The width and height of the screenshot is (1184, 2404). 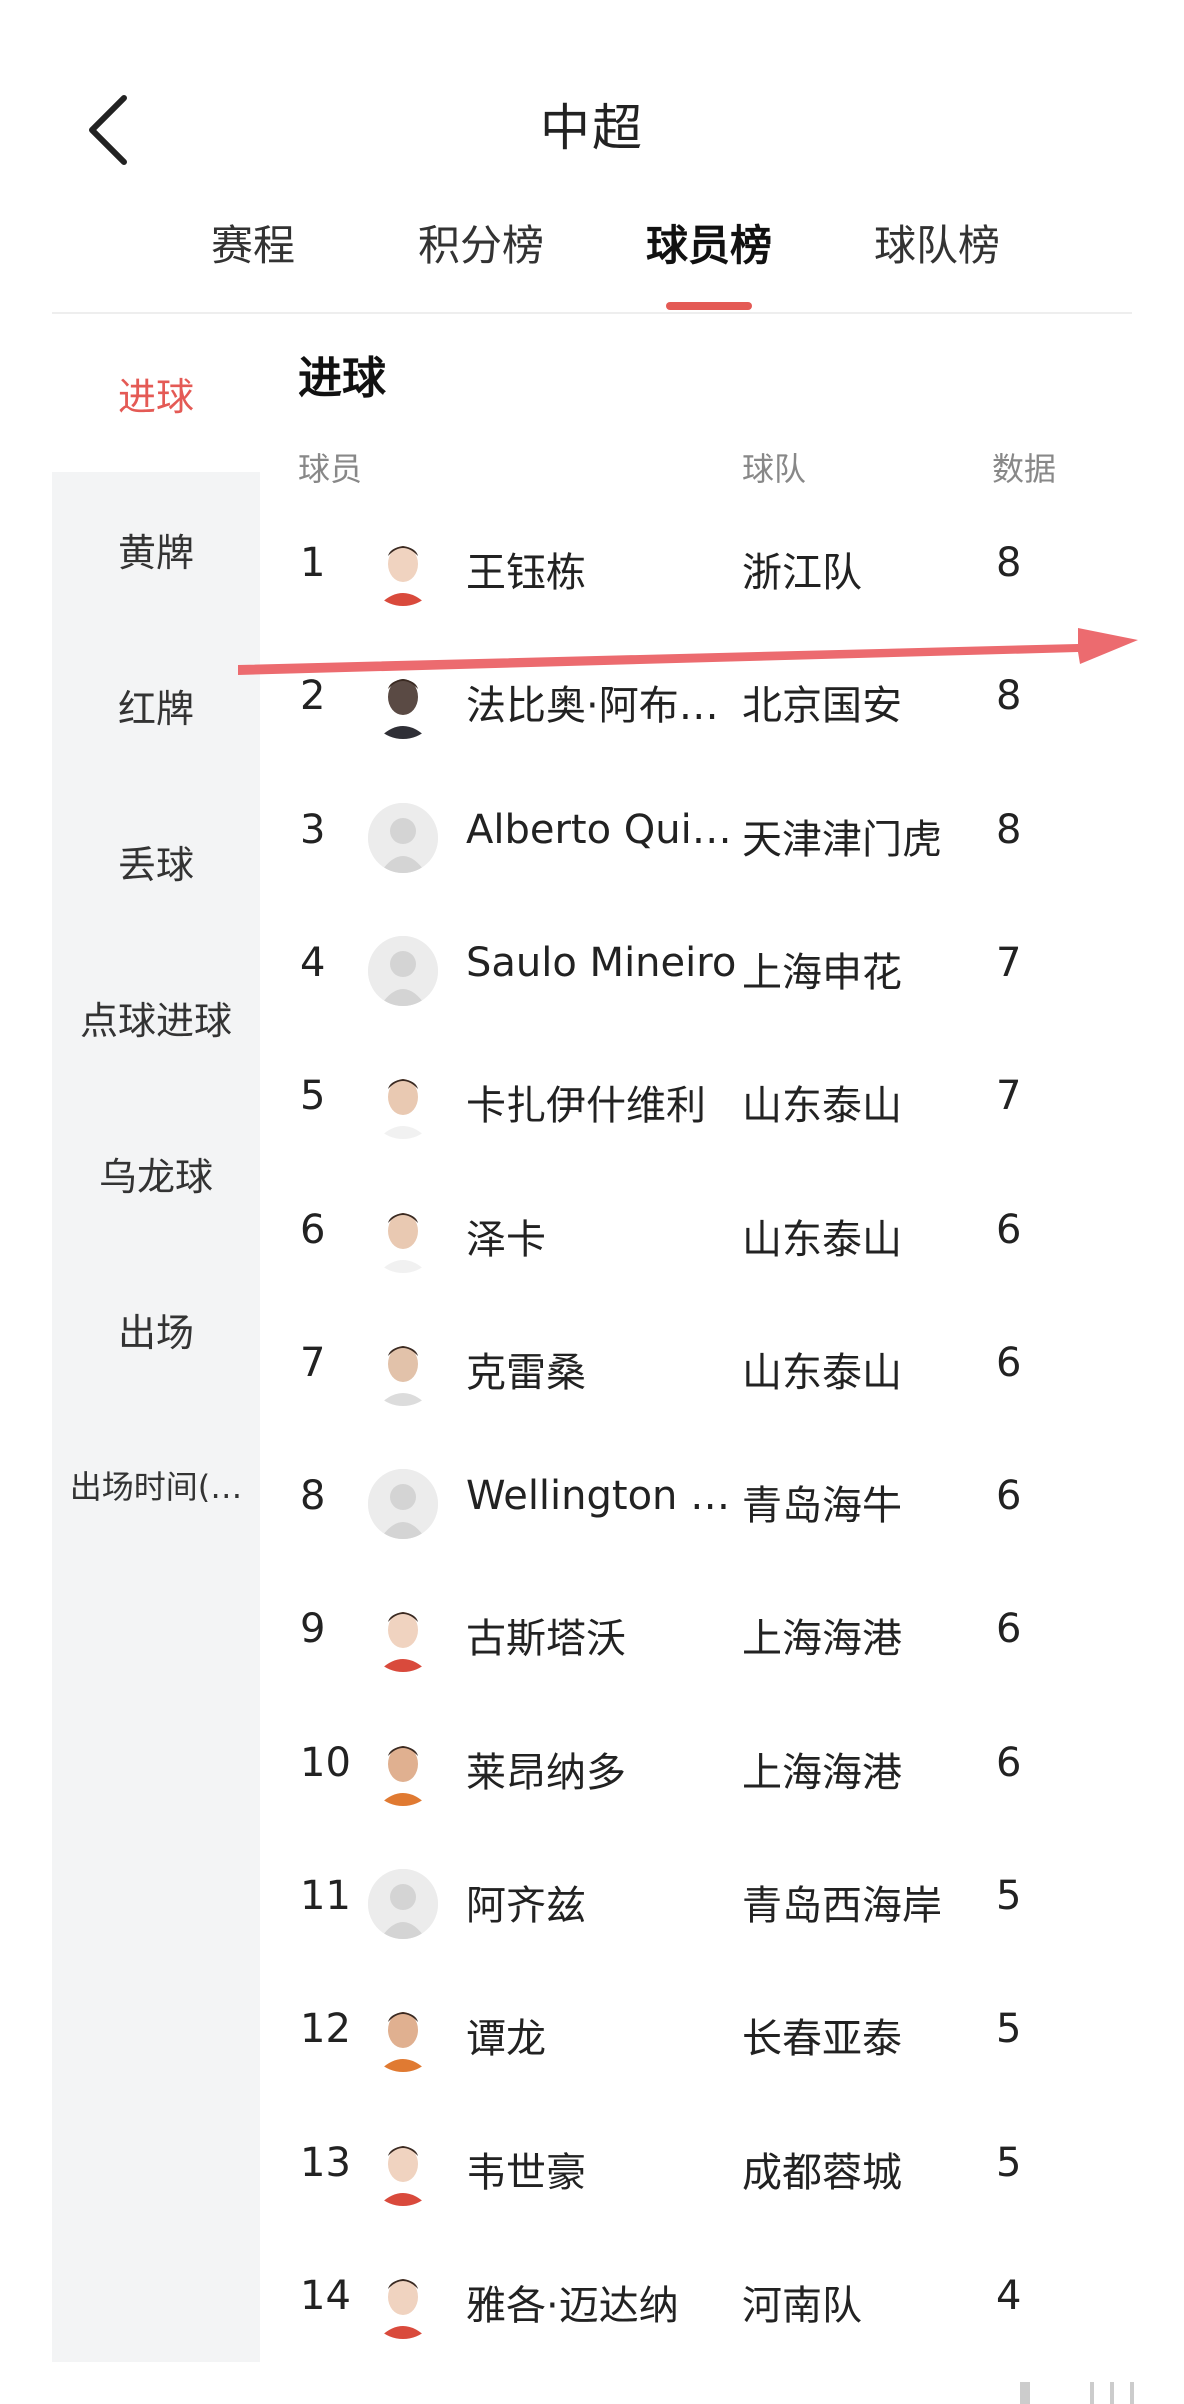 I want to click on sidebar-item-goals-conceded: 丢球, so click(x=156, y=861).